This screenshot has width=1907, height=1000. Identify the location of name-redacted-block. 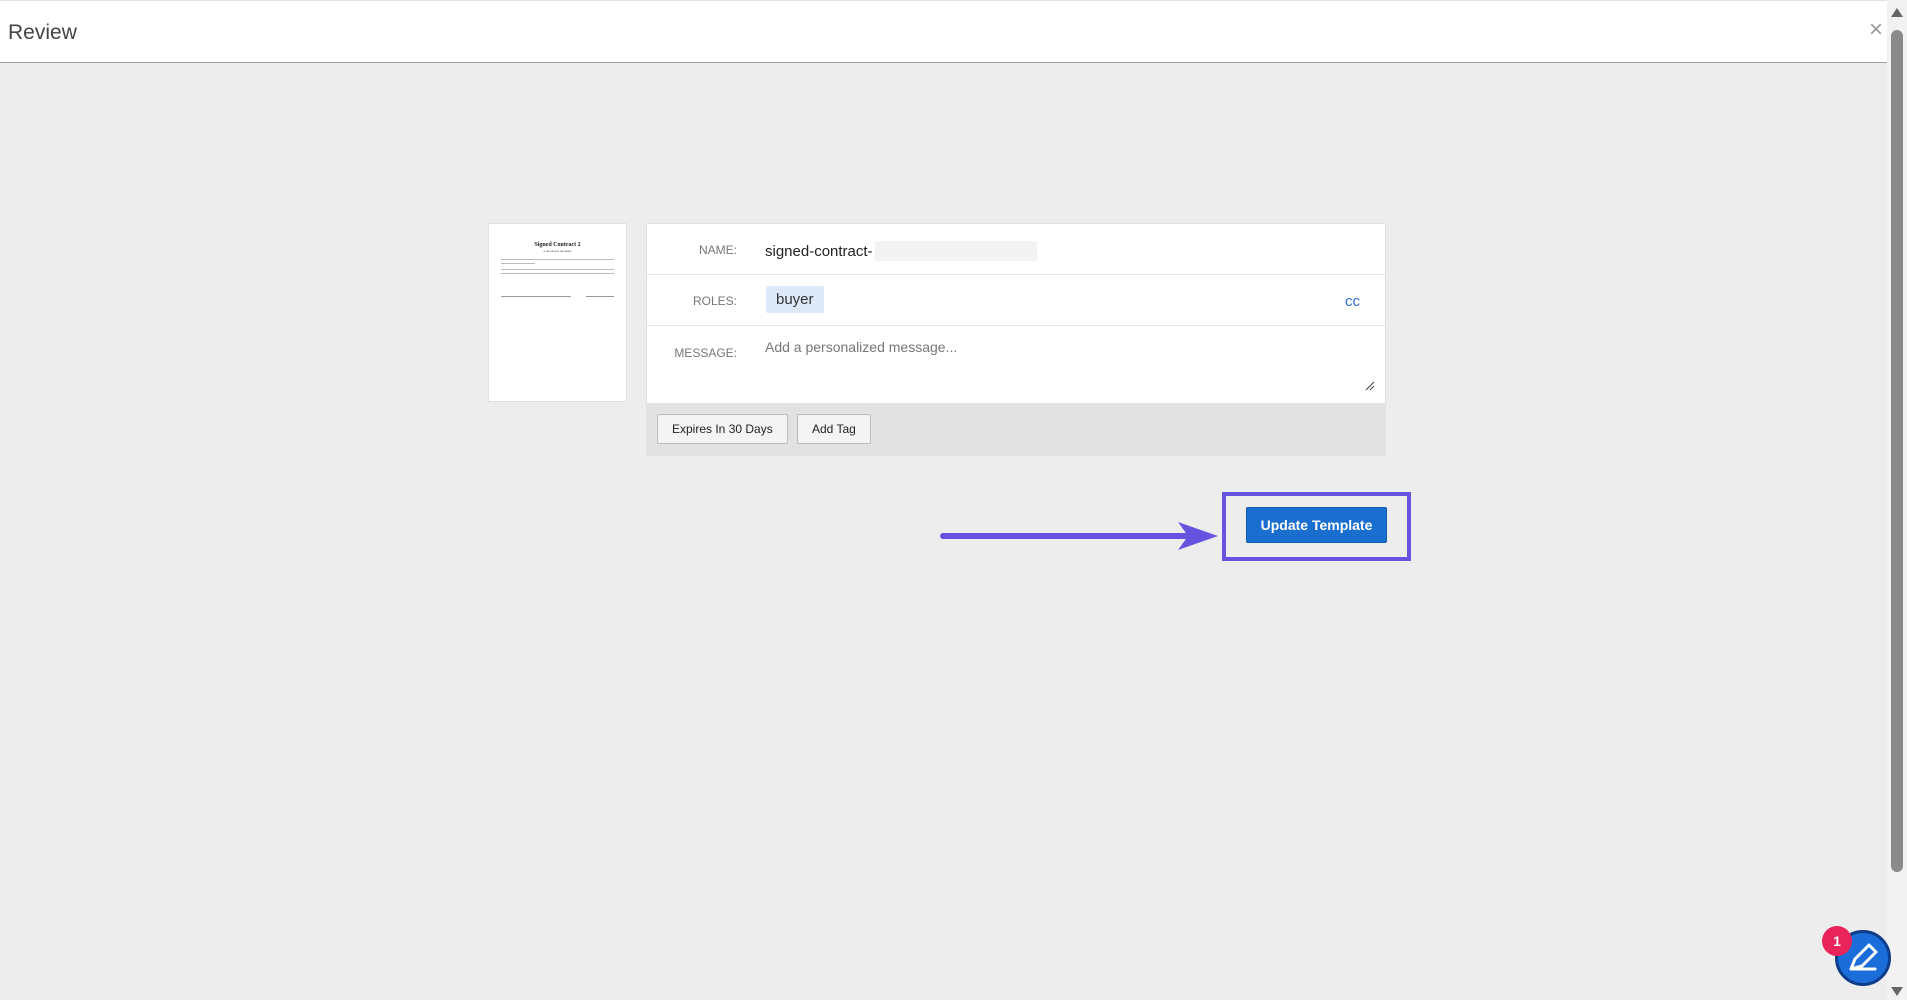
(955, 251).